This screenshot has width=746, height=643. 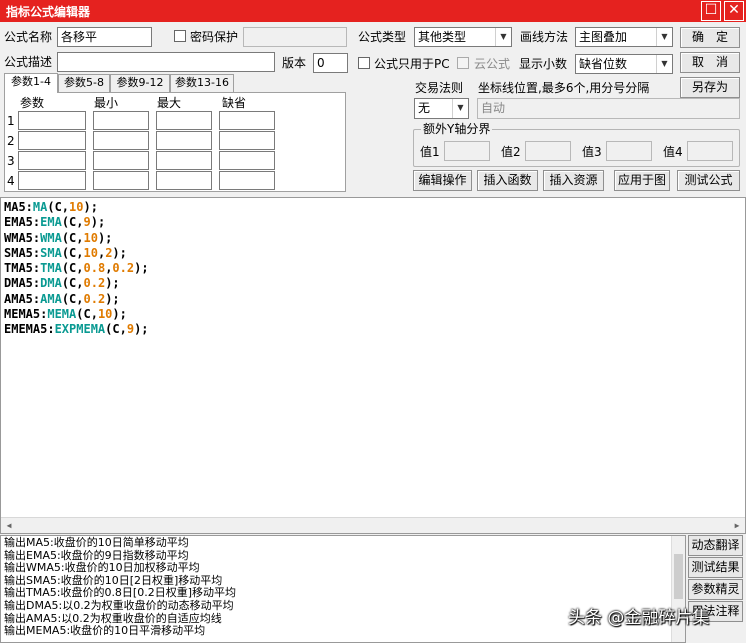 I want to click on trade-rule-value: 无, so click(x=424, y=108).